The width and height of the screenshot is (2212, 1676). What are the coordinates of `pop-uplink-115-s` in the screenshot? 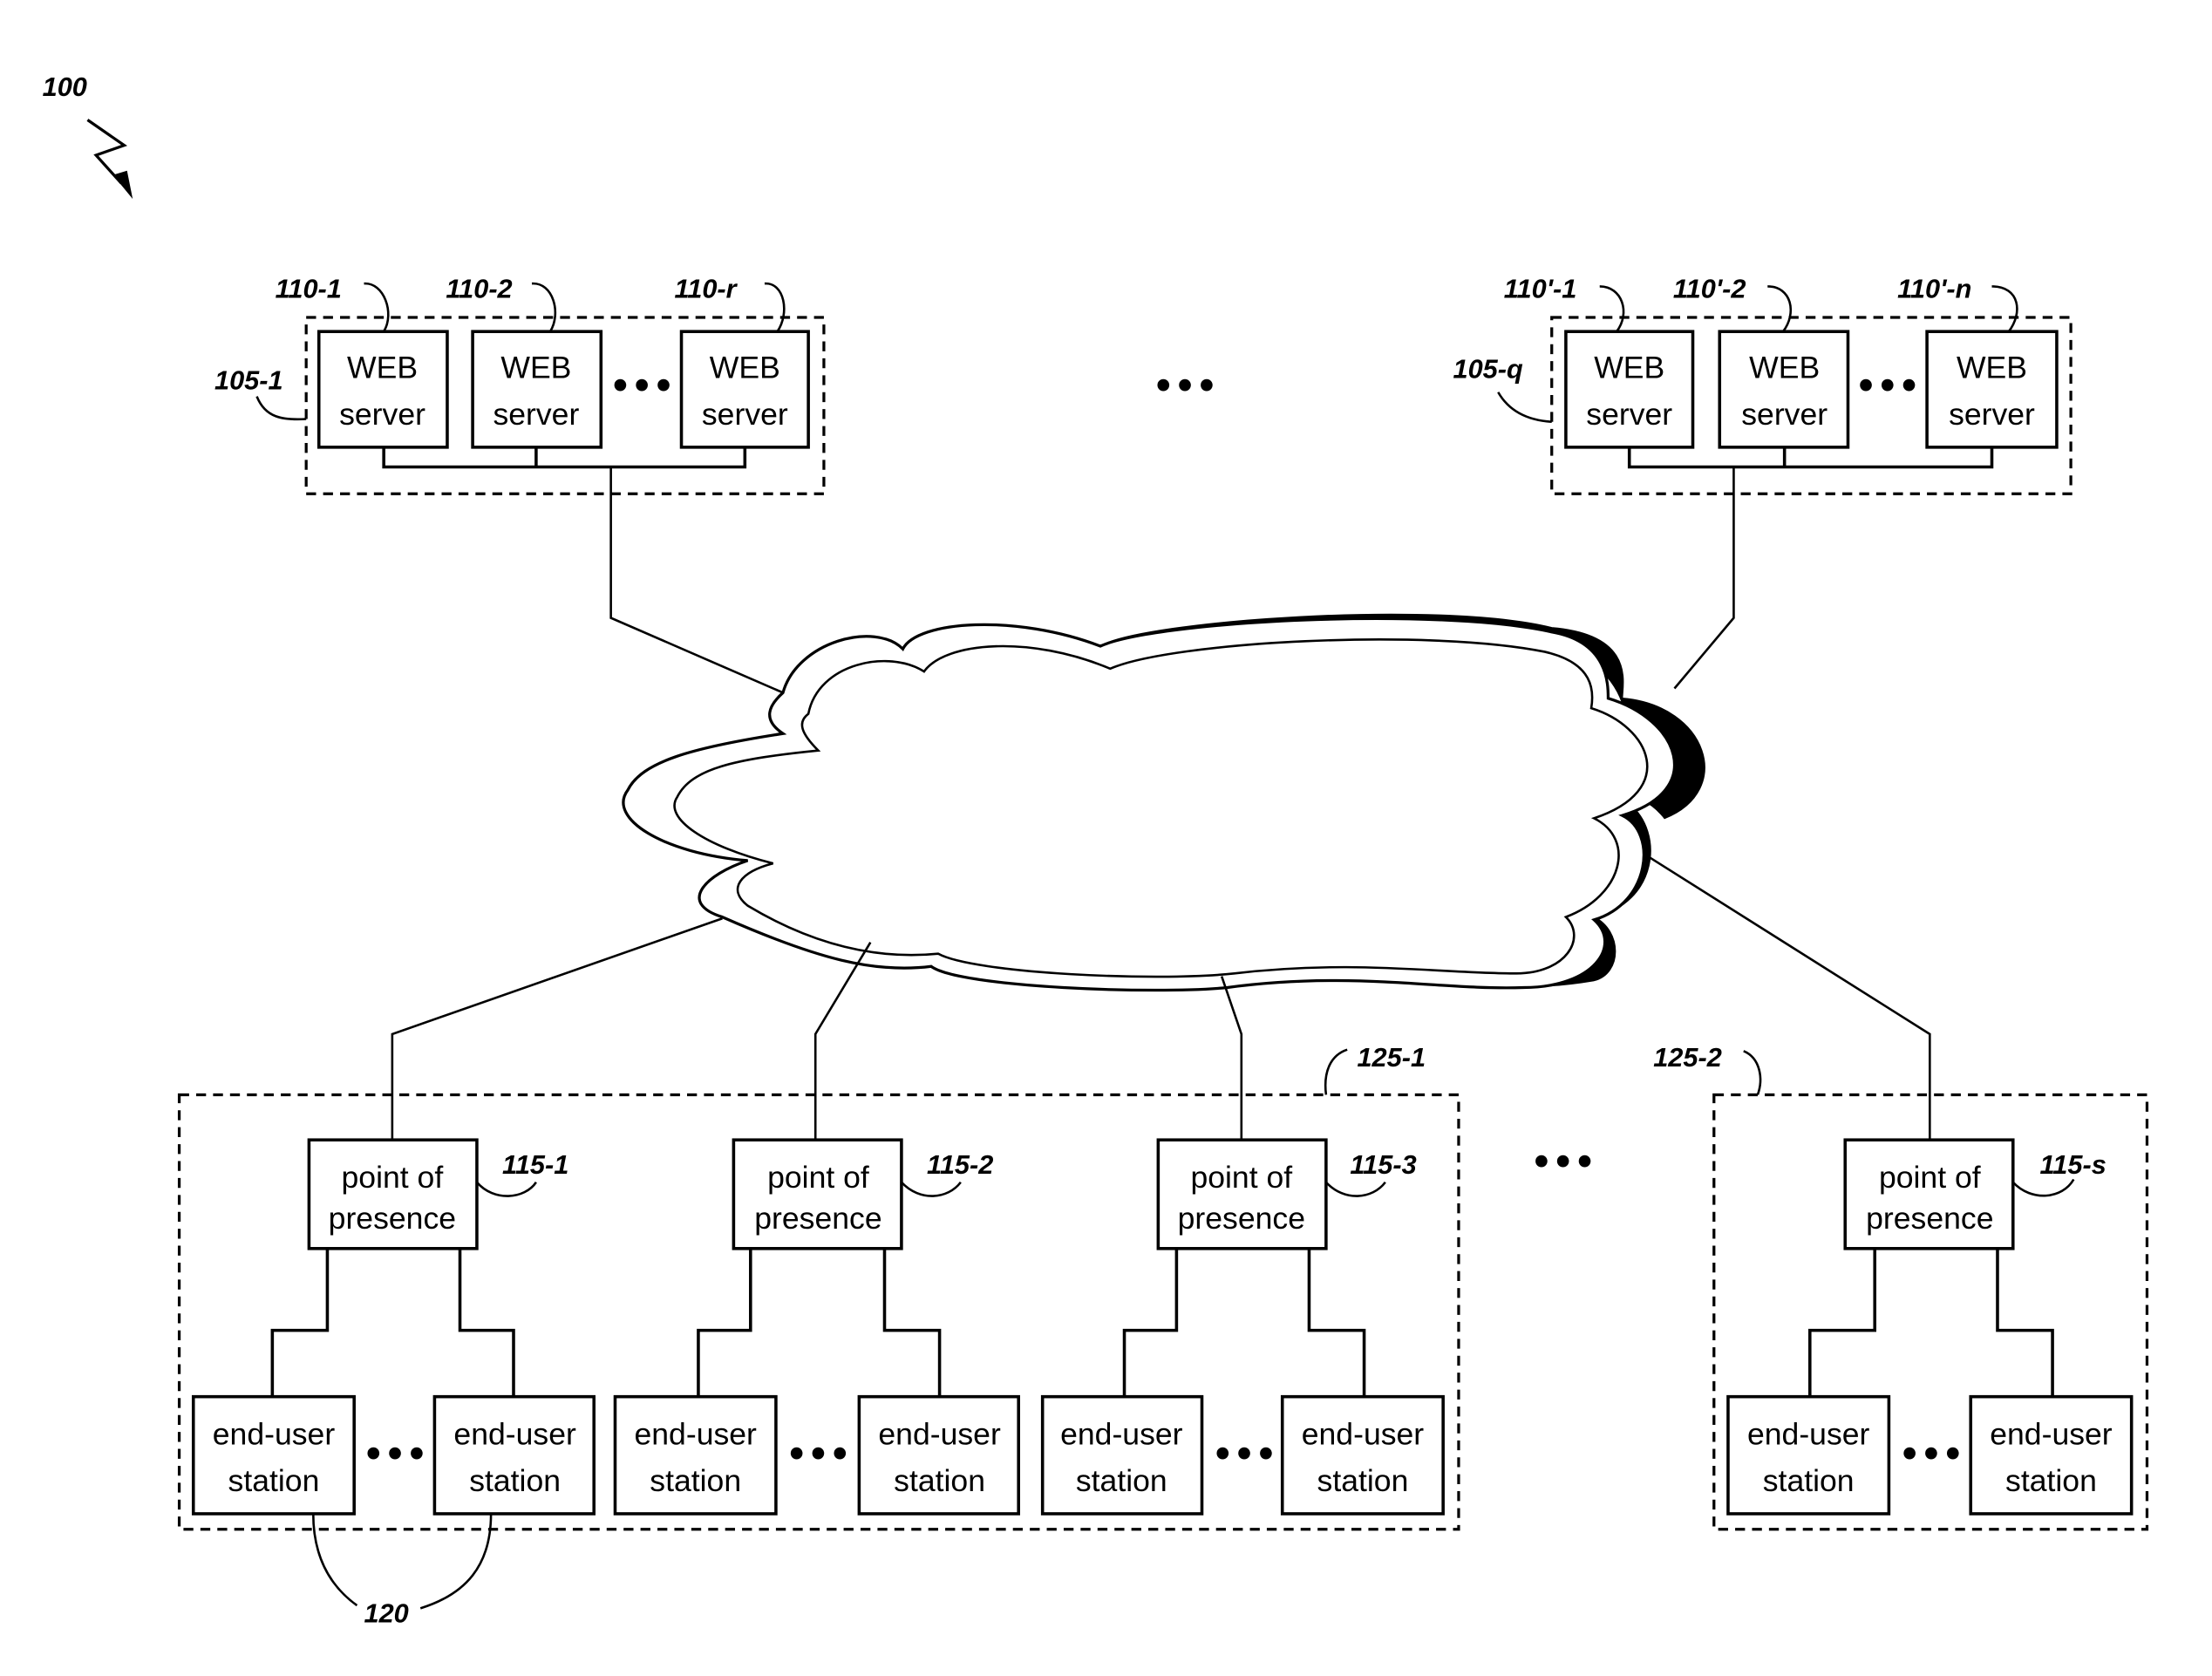 It's located at (1787, 996).